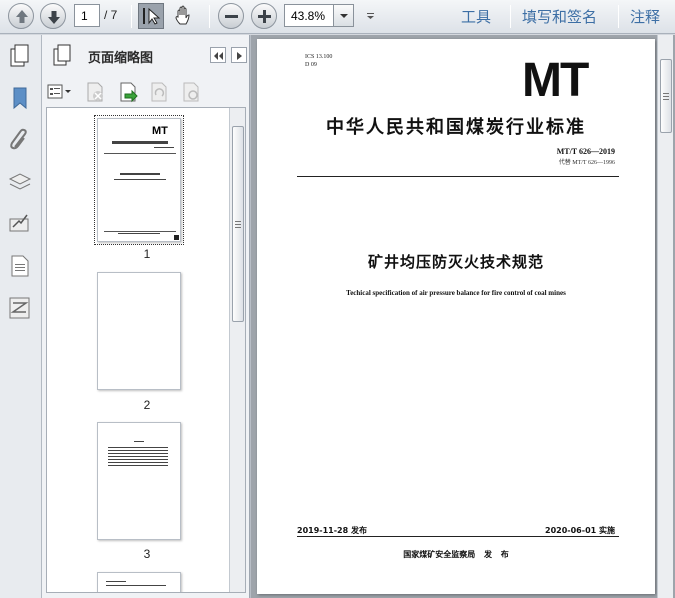  Describe the element at coordinates (585, 151) in the screenshot. I see `standard-code: MT/T 626—2019` at that location.